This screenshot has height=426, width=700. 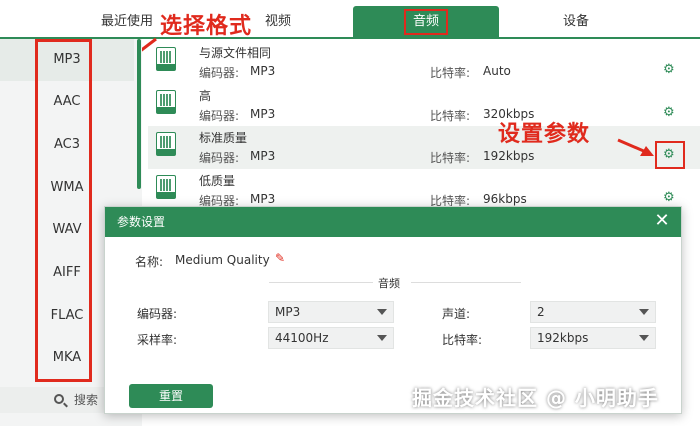 What do you see at coordinates (497, 71) in the screenshot?
I see `bitrate-value: Auto` at bounding box center [497, 71].